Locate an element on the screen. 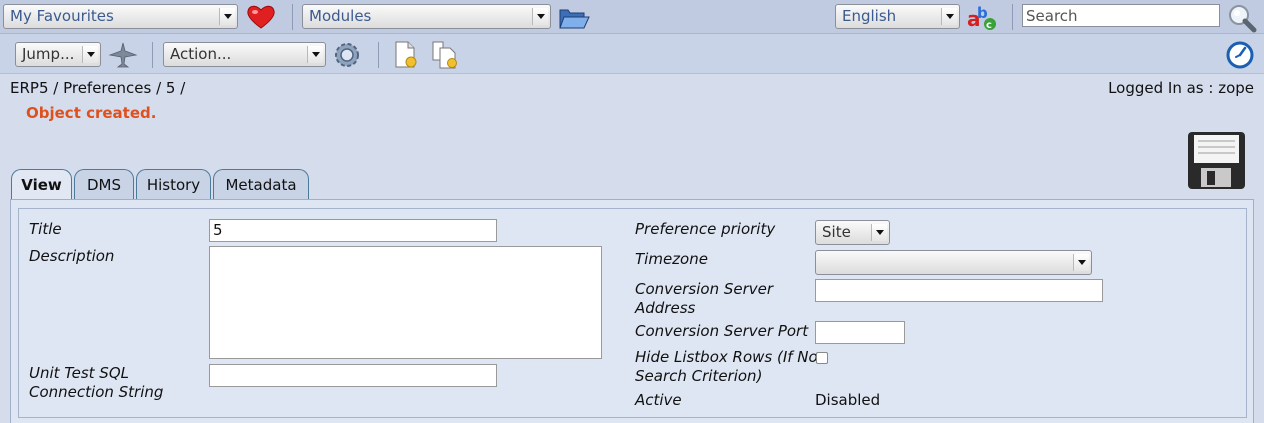 The height and width of the screenshot is (423, 1264). tab-metadata: Metadata is located at coordinates (261, 185).